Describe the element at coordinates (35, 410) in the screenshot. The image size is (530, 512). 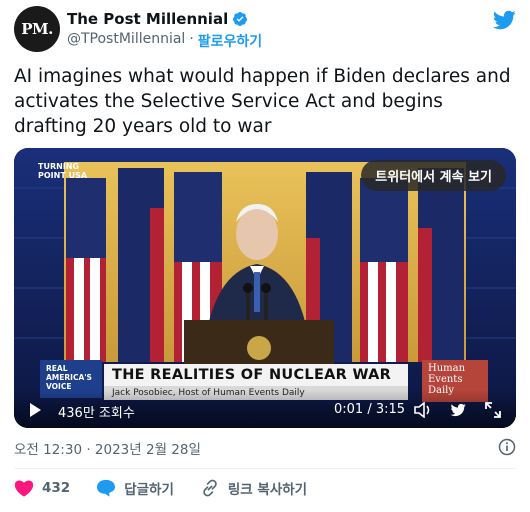
I see `play-icon` at that location.